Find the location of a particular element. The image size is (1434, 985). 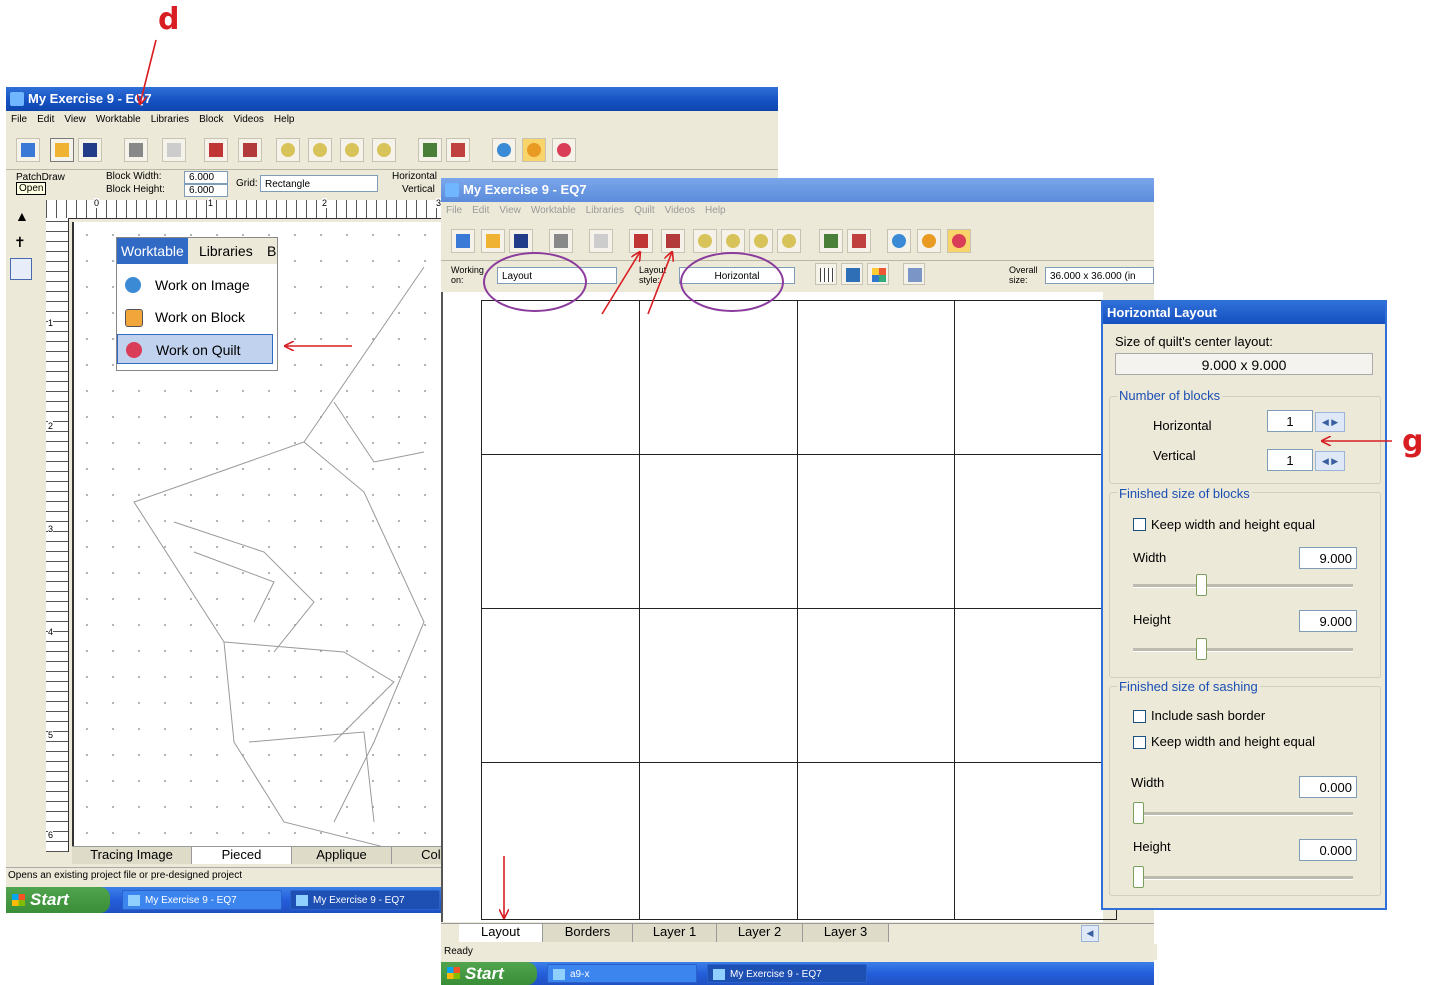

menu-quilt: Quilt is located at coordinates (644, 210).